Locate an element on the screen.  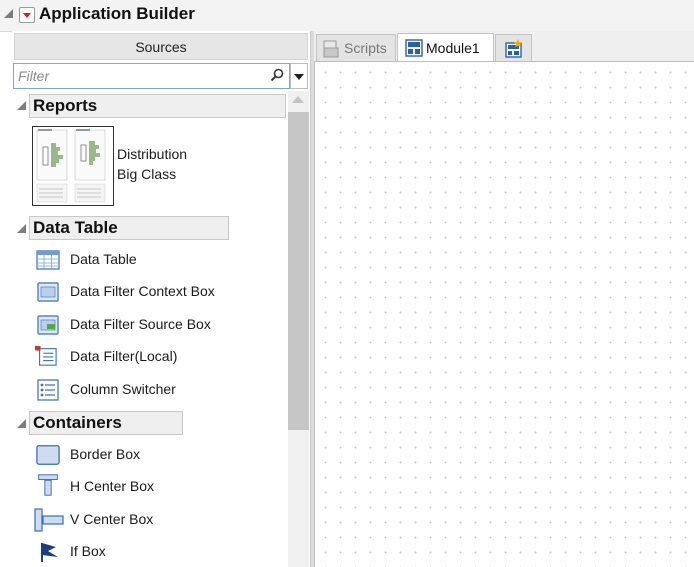
window-title: Application Builder is located at coordinates (117, 13).